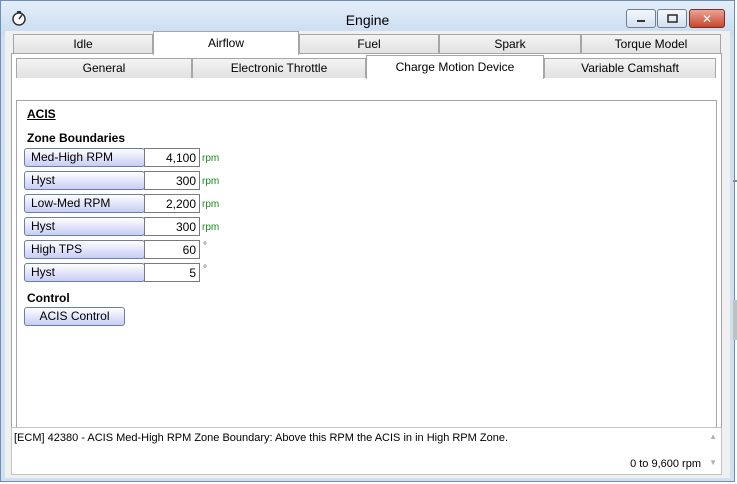 The image size is (737, 484). What do you see at coordinates (48, 298) in the screenshot?
I see `control-heading: Control` at bounding box center [48, 298].